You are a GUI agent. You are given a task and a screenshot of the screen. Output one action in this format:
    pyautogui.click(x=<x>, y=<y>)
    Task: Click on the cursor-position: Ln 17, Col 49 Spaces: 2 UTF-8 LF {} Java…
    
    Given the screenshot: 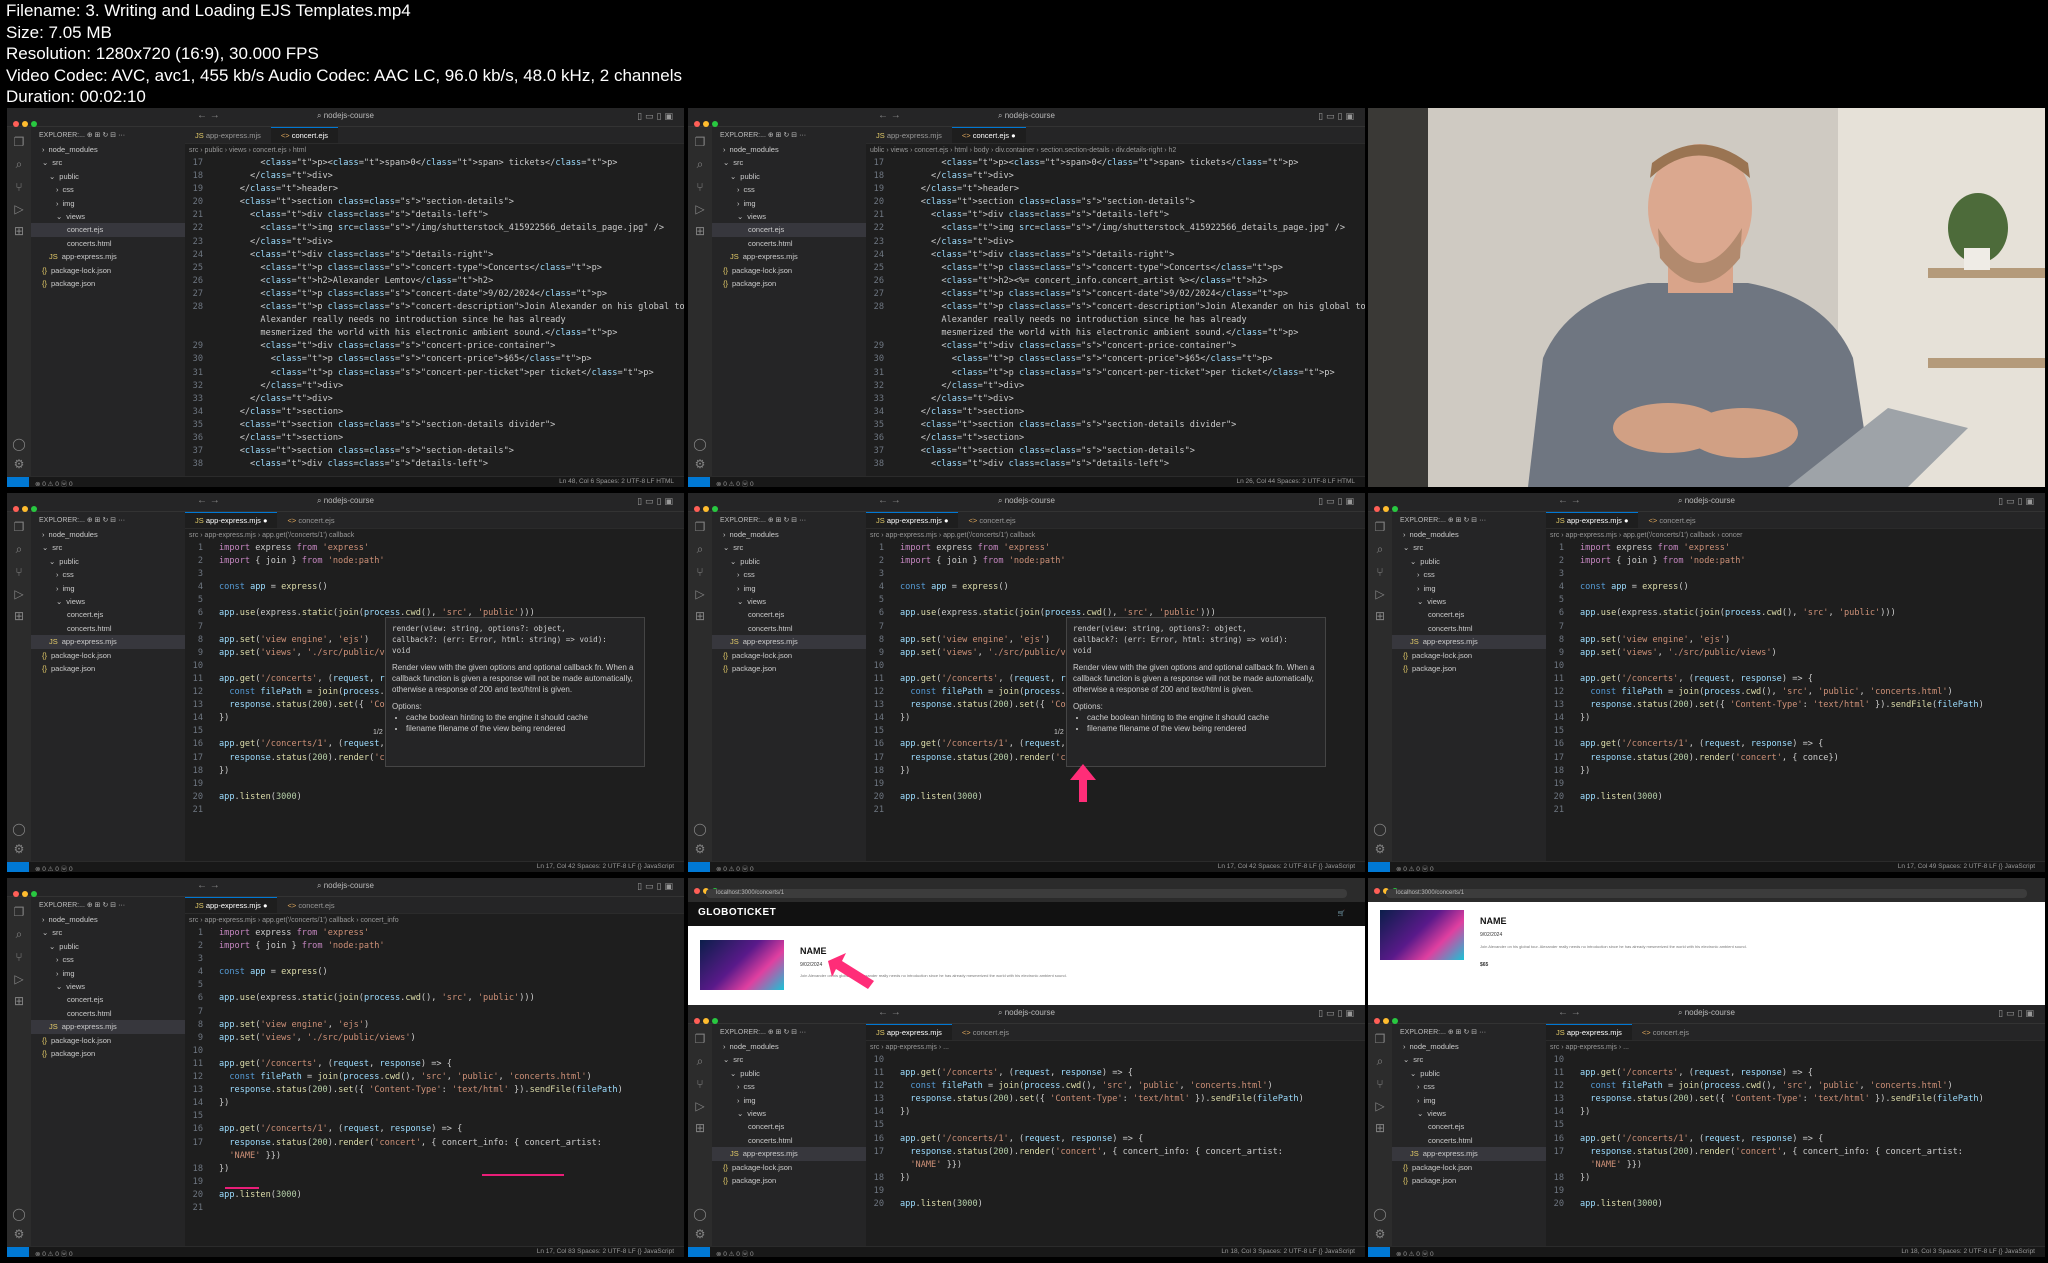 What is the action you would take?
    pyautogui.click(x=1966, y=866)
    